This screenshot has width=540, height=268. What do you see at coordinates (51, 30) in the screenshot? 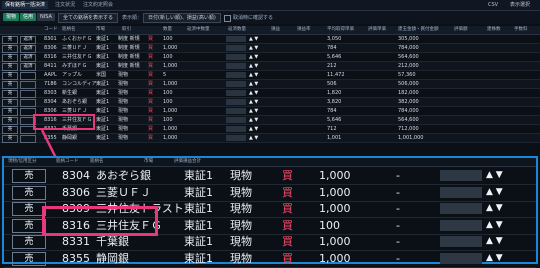
I see `col-code: コード` at bounding box center [51, 30].